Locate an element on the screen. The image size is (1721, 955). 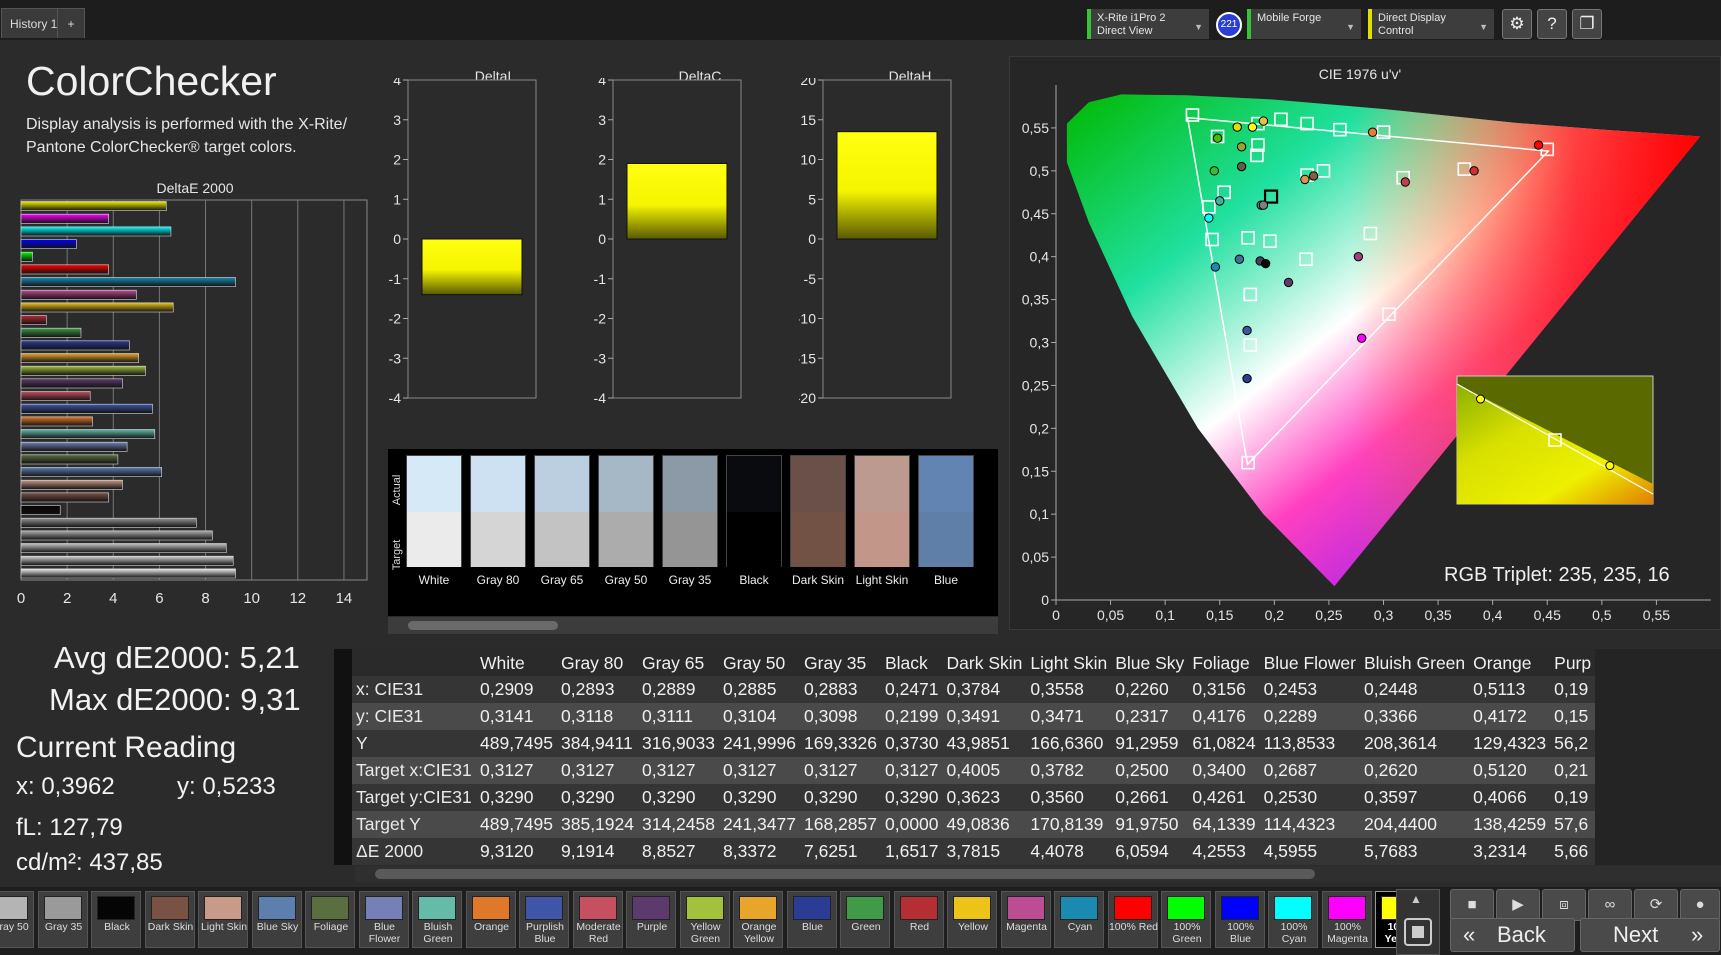
next-button: Next » is located at coordinates (1650, 935).